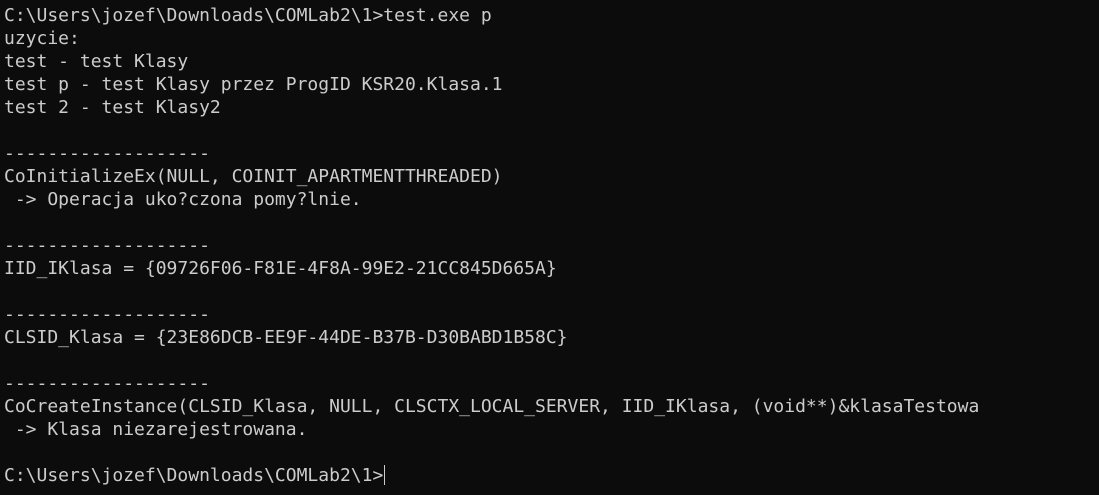 This screenshot has width=1099, height=495. What do you see at coordinates (42, 38) in the screenshot?
I see `terminal-line-usage-header: uzycie:` at bounding box center [42, 38].